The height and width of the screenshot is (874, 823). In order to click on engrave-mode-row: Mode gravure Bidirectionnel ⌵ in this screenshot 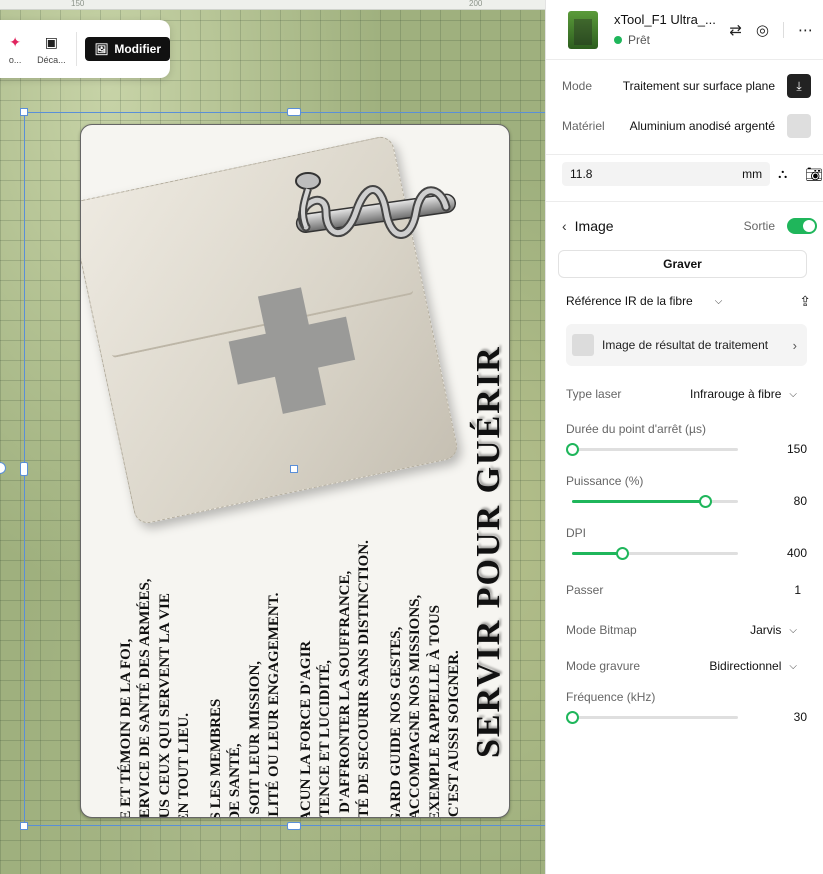, I will do `click(684, 666)`.